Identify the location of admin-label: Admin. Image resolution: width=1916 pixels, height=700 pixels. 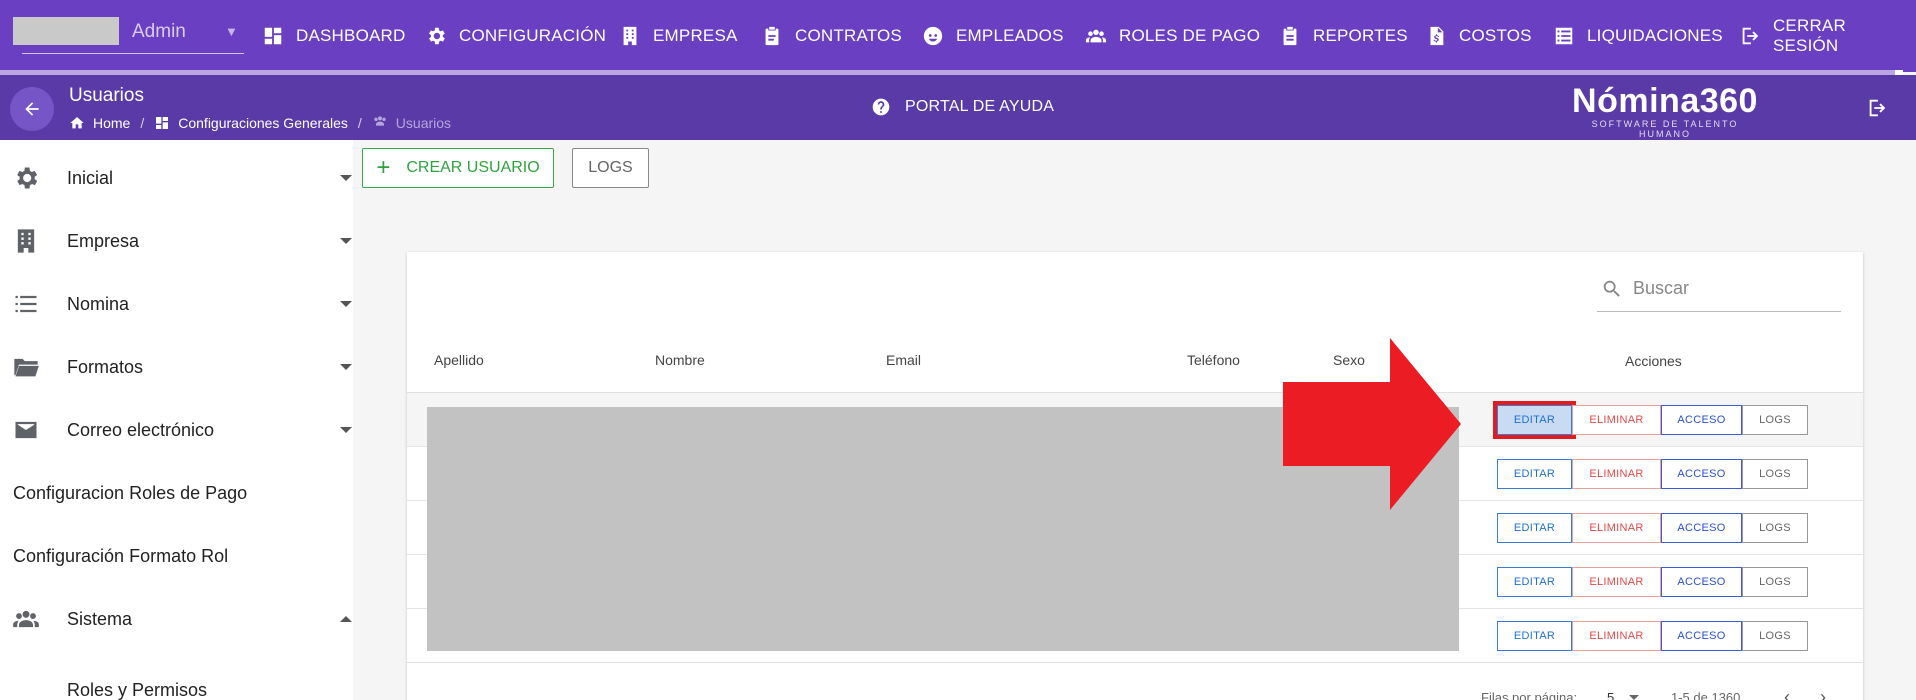
(159, 31).